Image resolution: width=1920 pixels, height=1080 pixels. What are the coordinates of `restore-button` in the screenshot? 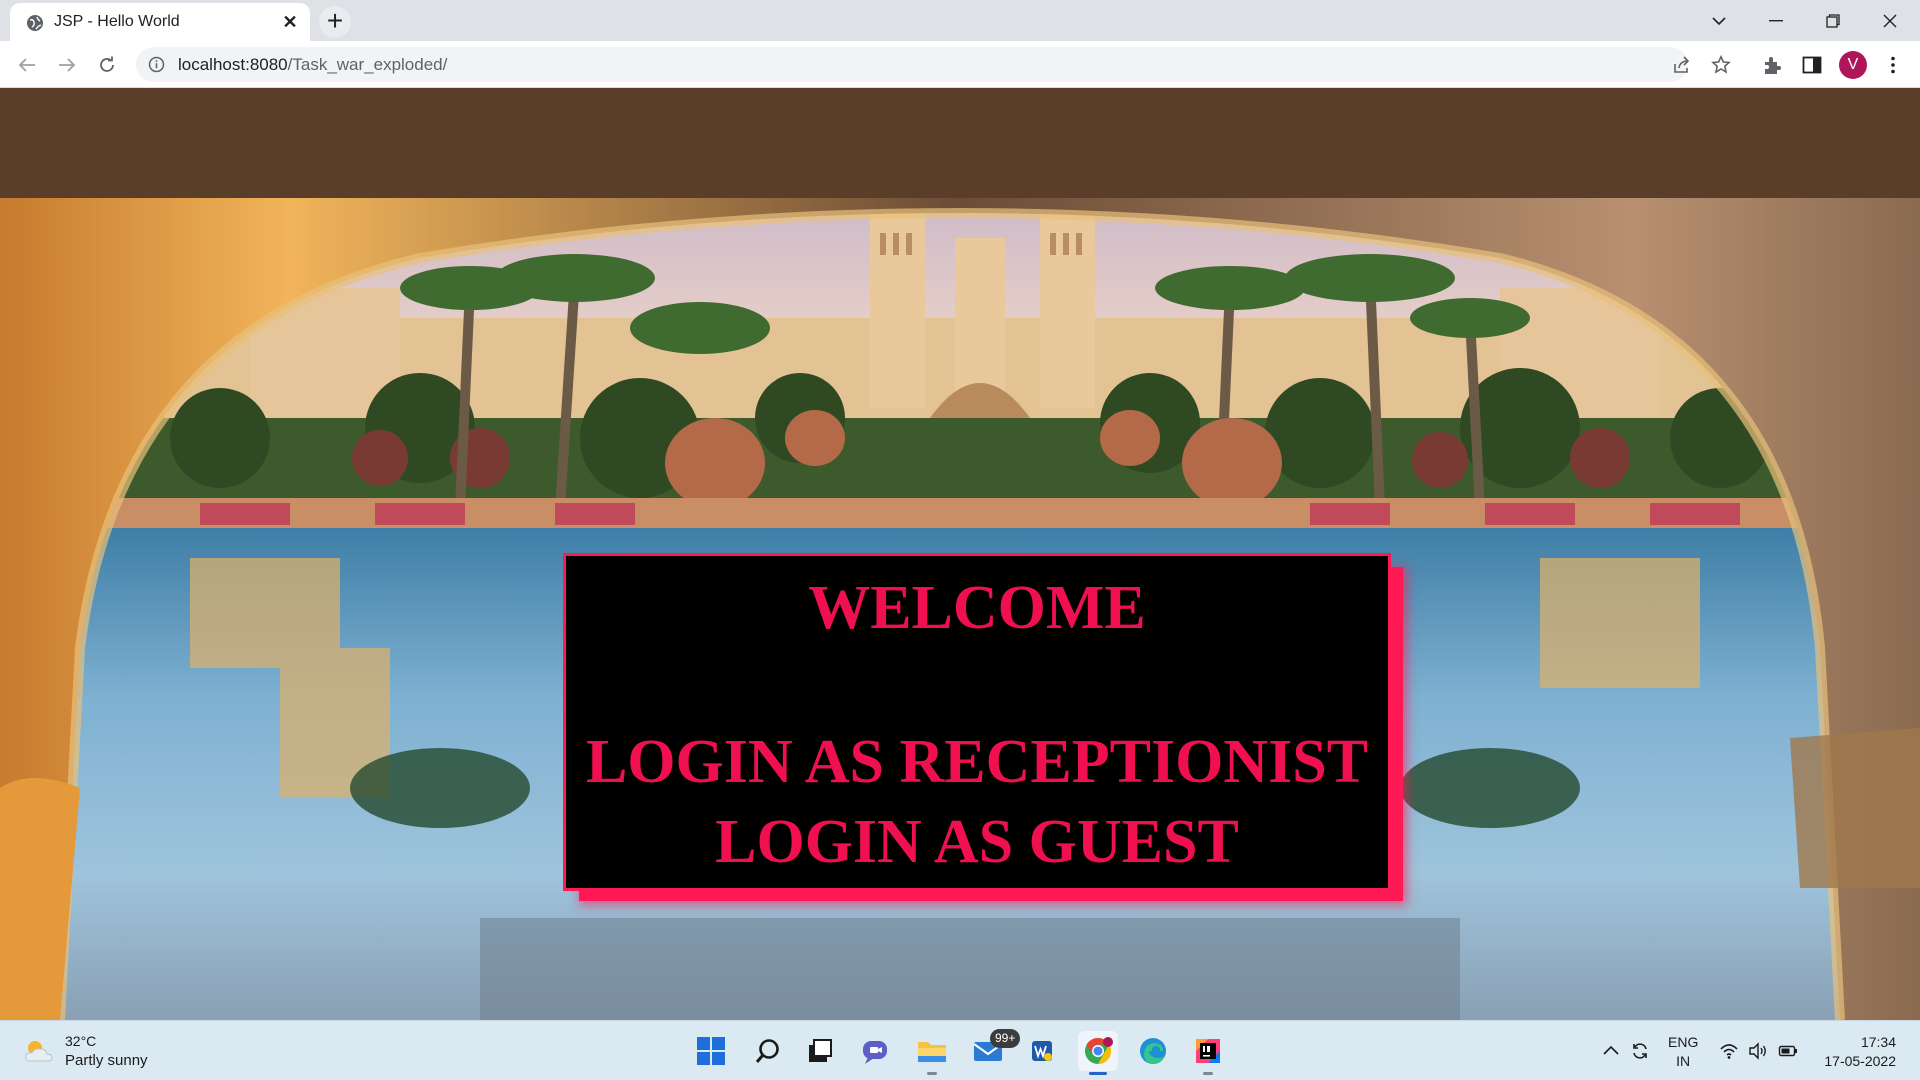 It's located at (1833, 20).